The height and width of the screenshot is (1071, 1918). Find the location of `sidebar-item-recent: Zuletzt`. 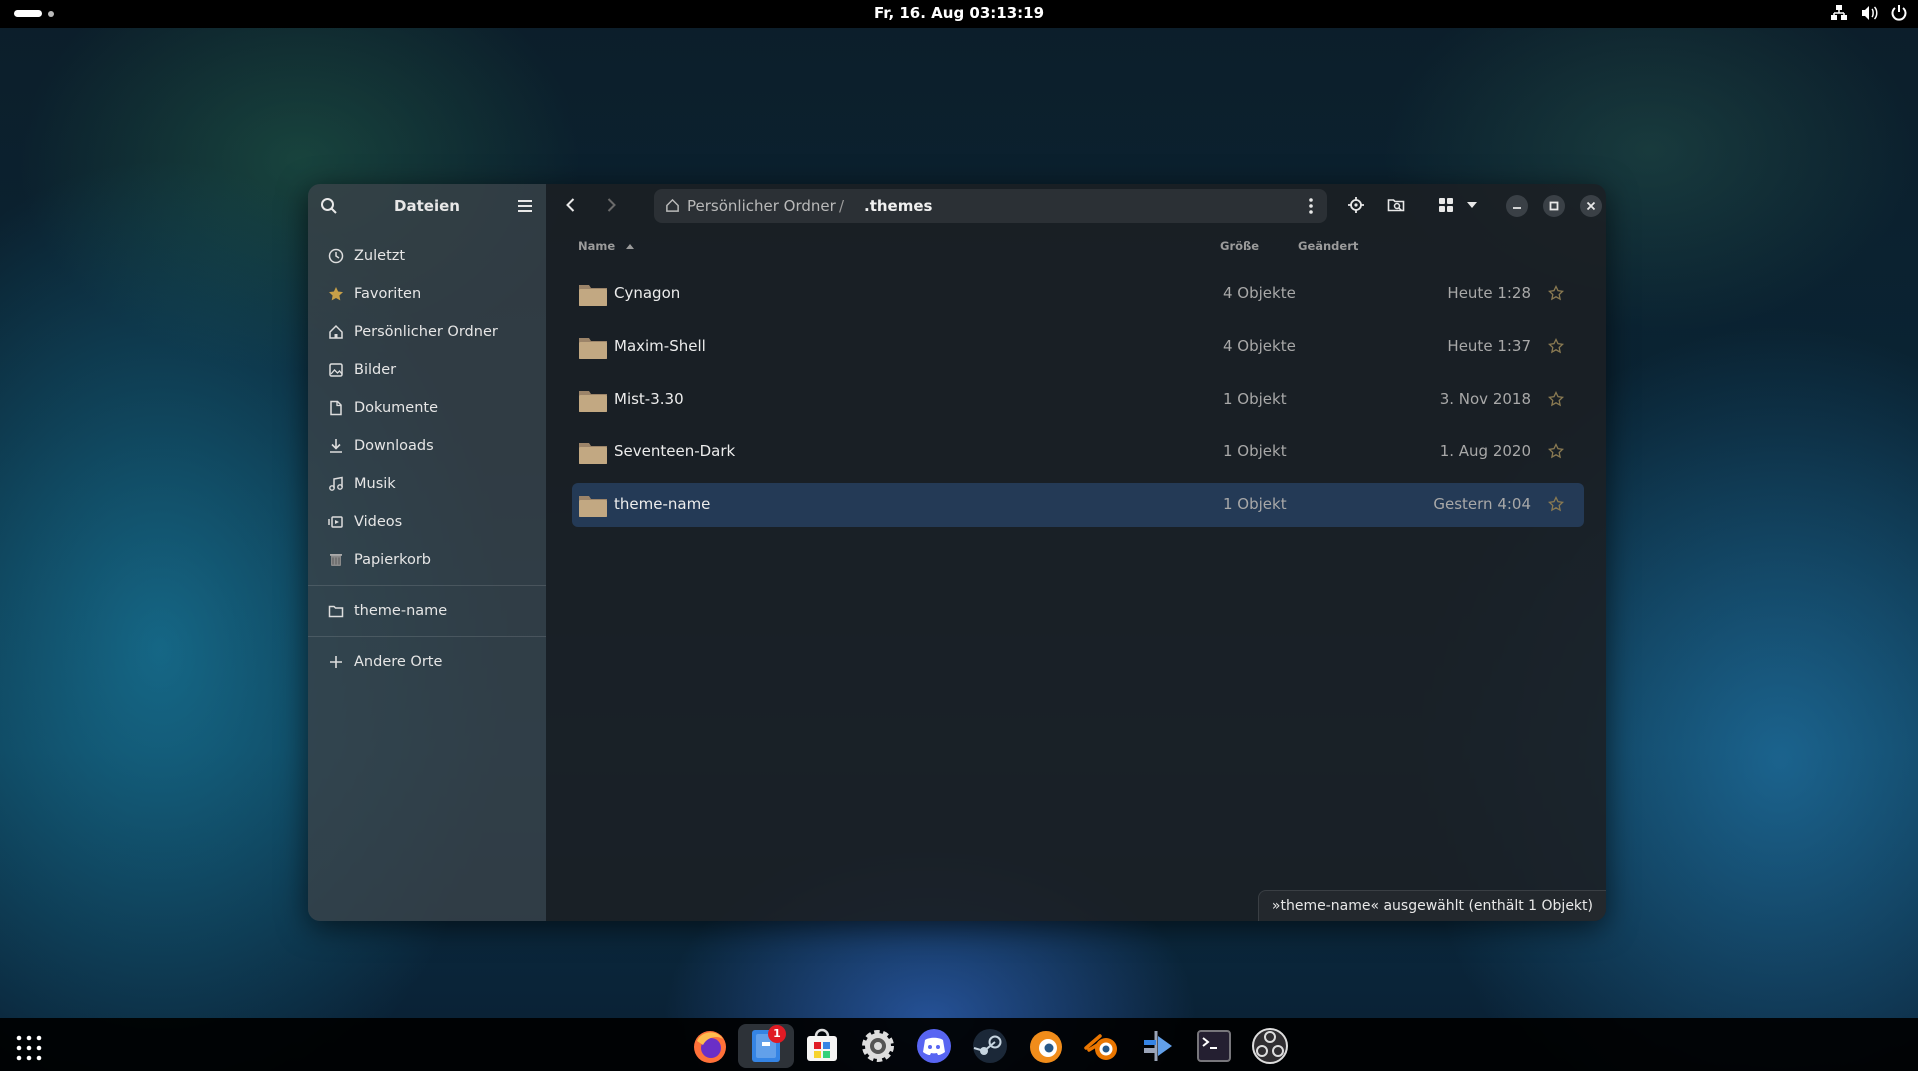

sidebar-item-recent: Zuletzt is located at coordinates (427, 256).